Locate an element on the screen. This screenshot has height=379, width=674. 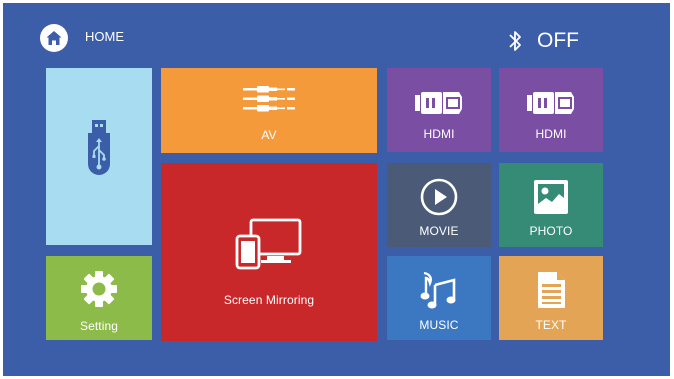
bluetooth-icon is located at coordinates (515, 43).